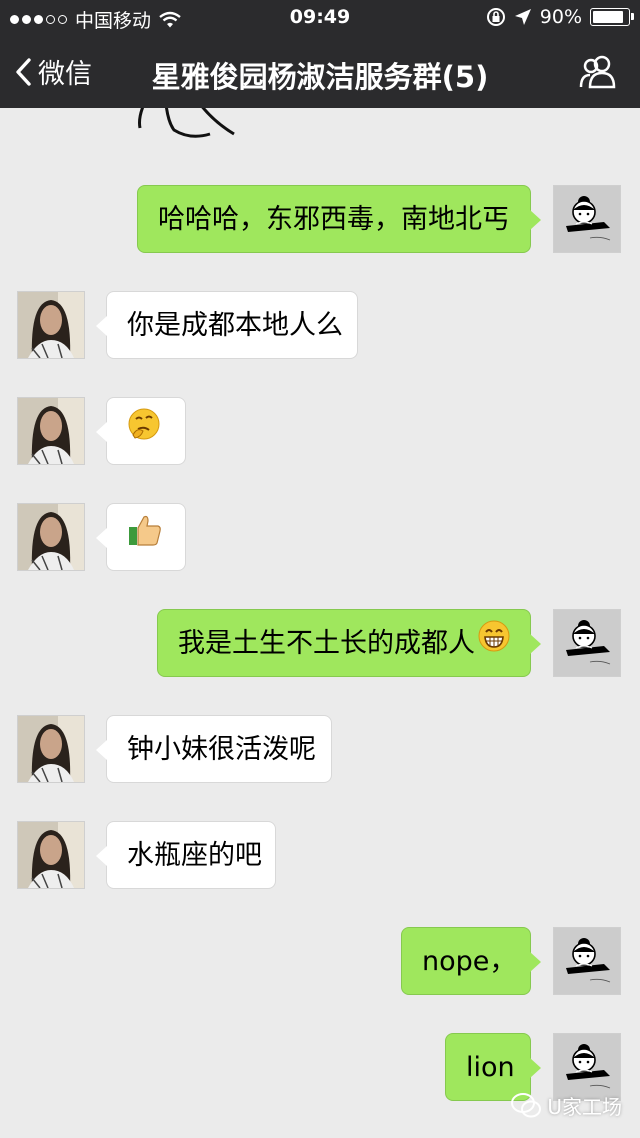 This screenshot has height=1138, width=640. I want to click on outgoing-message: 哈哈哈，东邪西毒，南地北丐, so click(320, 219).